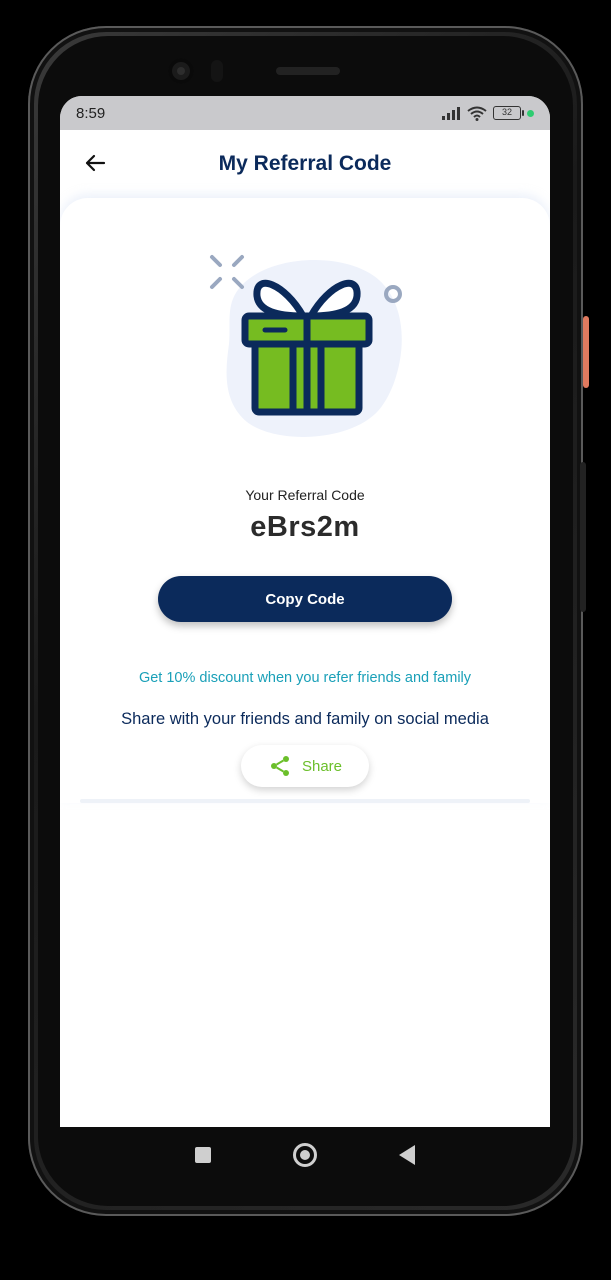 The width and height of the screenshot is (611, 1280). I want to click on volume-button, so click(583, 537).